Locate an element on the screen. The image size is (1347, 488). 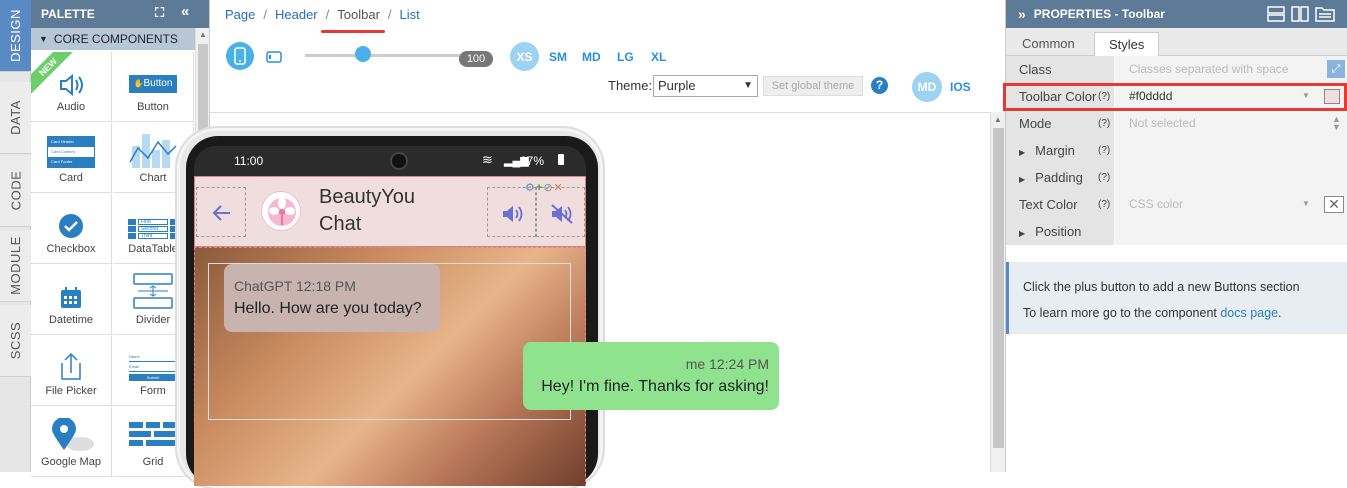
theme-label: Theme: is located at coordinates (630, 85).